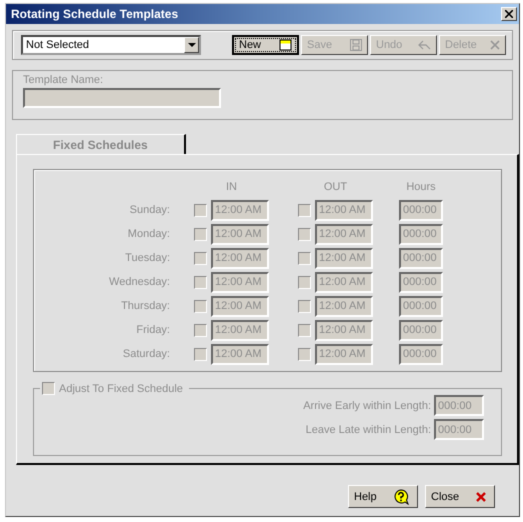 The image size is (523, 522). I want to click on day-label: Monday:, so click(148, 234).